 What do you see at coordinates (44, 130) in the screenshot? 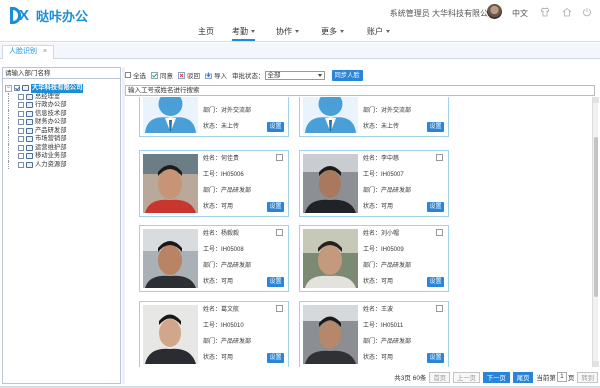
I see `tree-item: 产品研发部` at bounding box center [44, 130].